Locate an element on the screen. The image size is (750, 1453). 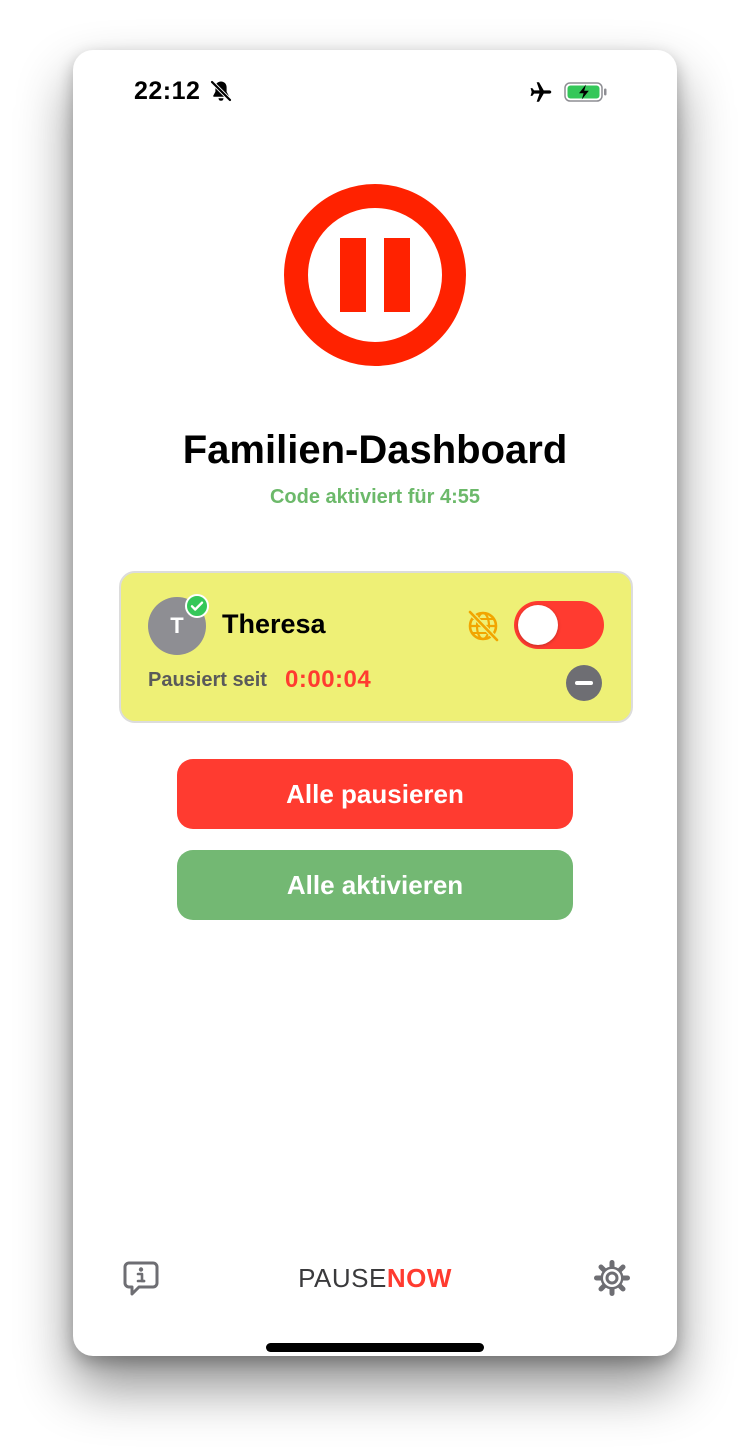
member-card: T Theresa Pausiert seit 0:00:04 is located at coordinates (376, 647).